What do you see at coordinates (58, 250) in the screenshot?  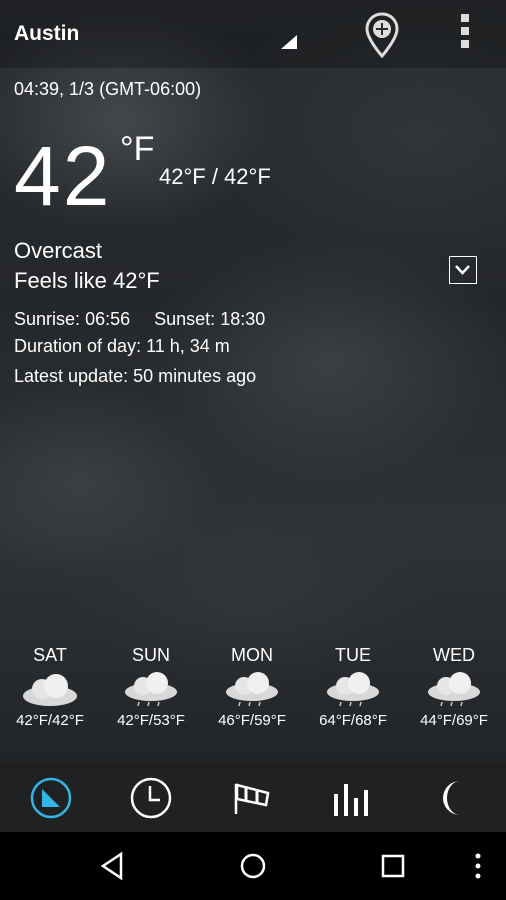 I see `weather-condition: Overcast` at bounding box center [58, 250].